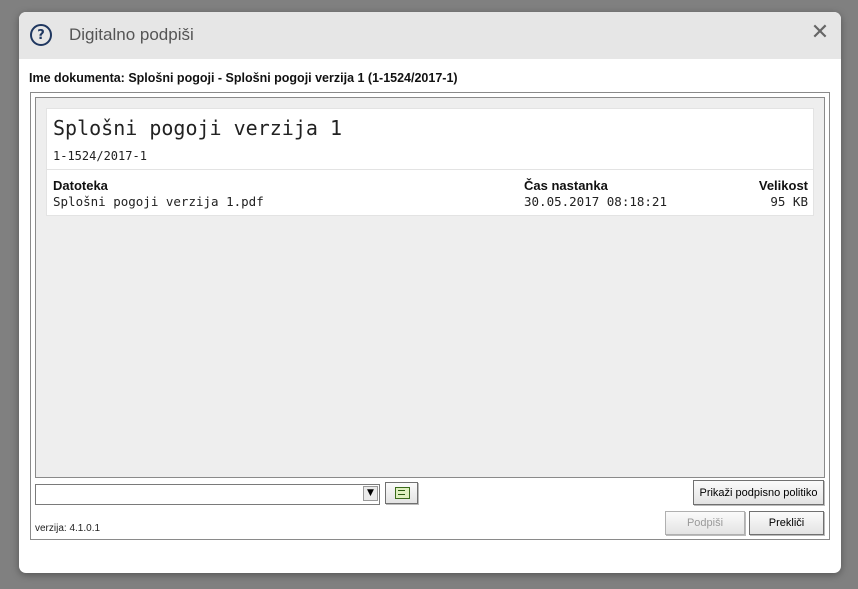  What do you see at coordinates (705, 523) in the screenshot?
I see `sign-button: Podpiši` at bounding box center [705, 523].